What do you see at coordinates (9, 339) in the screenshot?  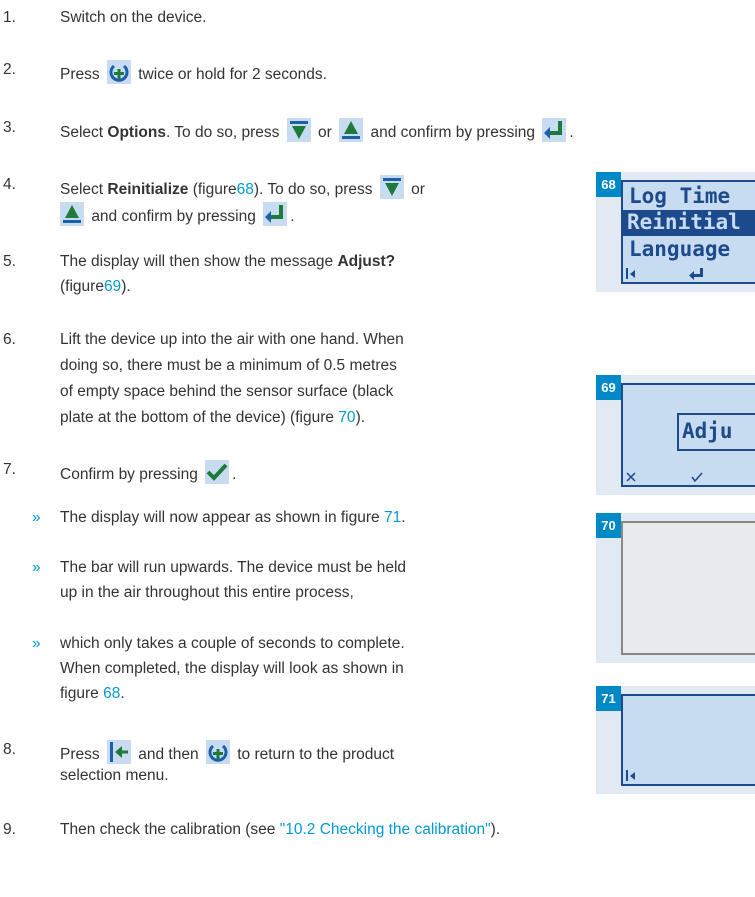 I see `step-number: 6.` at bounding box center [9, 339].